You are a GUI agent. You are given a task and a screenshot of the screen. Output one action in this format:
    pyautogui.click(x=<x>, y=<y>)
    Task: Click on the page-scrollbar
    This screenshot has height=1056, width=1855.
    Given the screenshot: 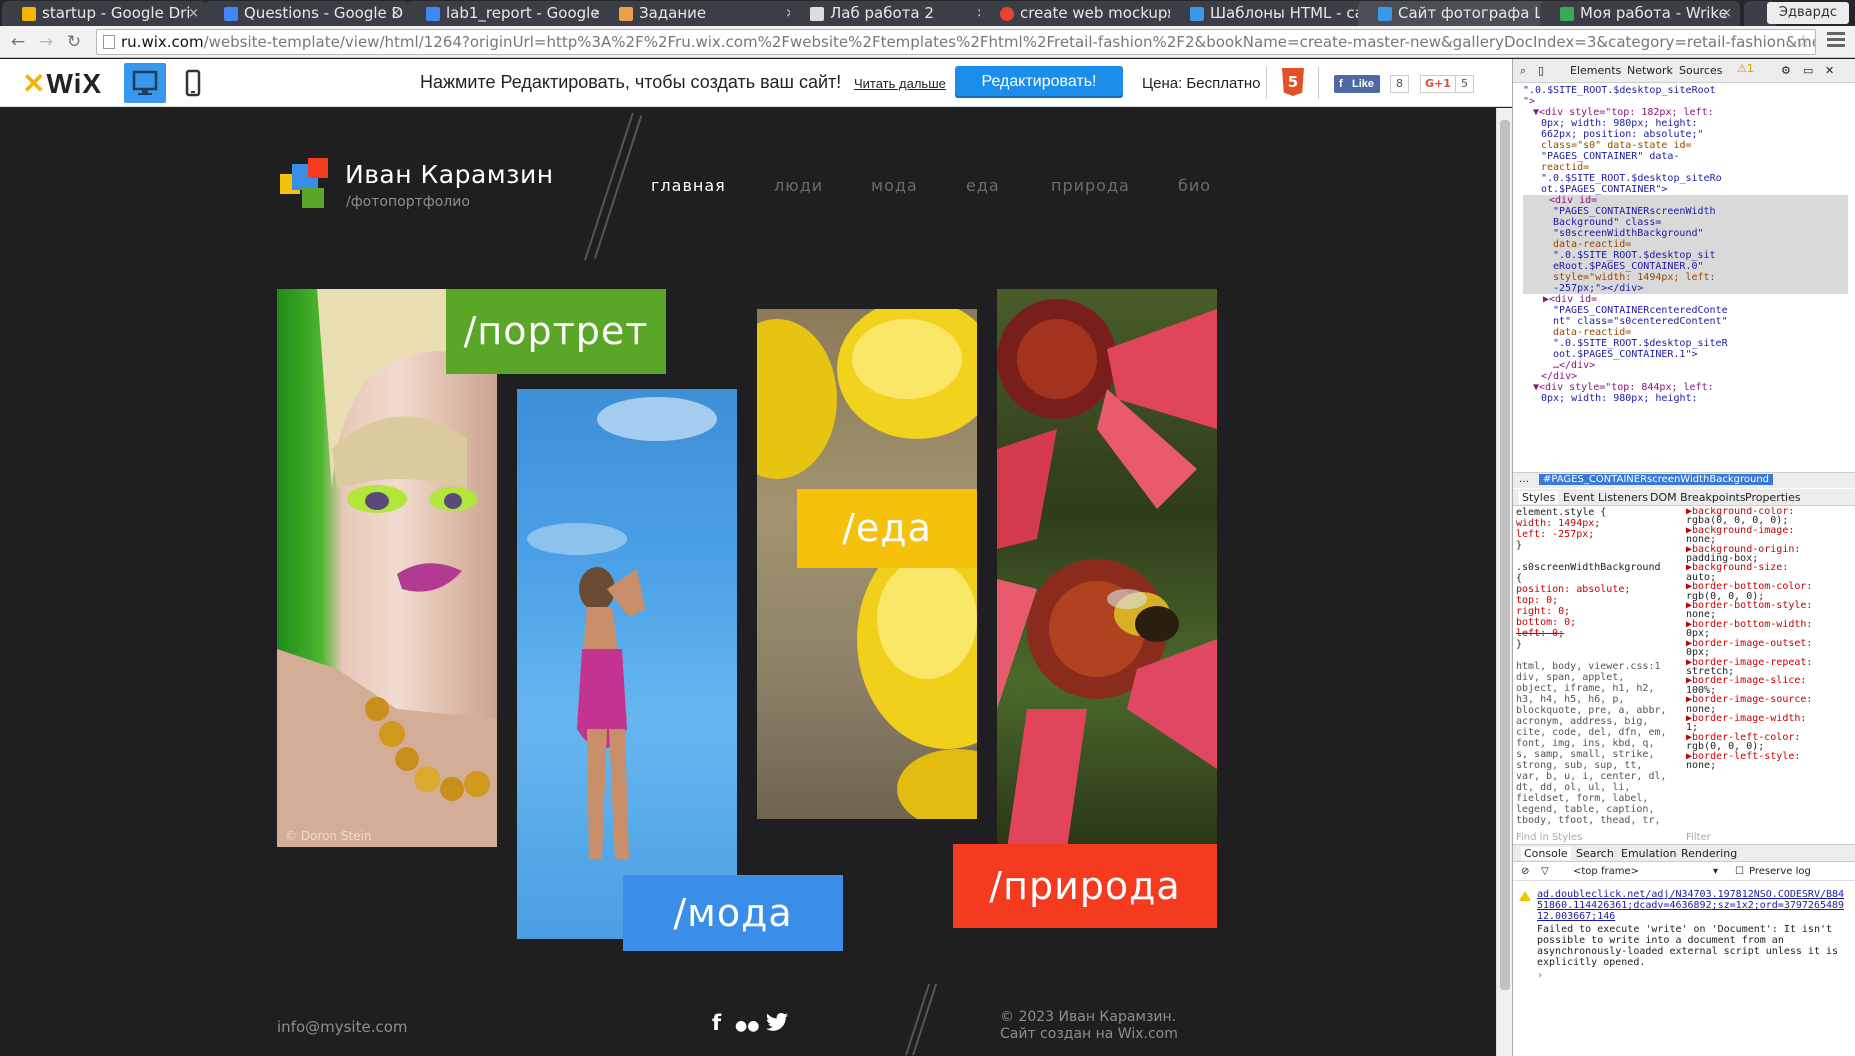 What is the action you would take?
    pyautogui.click(x=1504, y=582)
    